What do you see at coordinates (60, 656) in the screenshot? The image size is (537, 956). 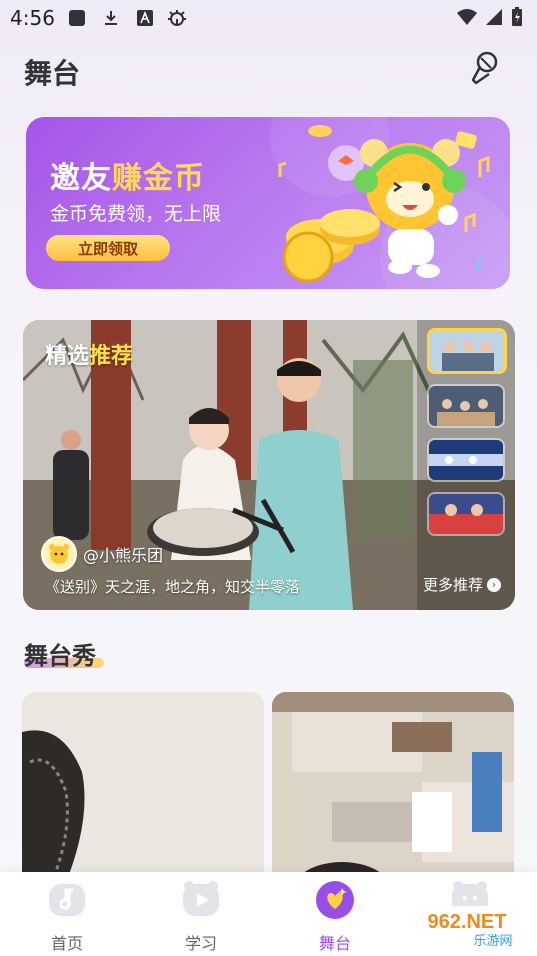 I see `section-title: 舞台秀` at bounding box center [60, 656].